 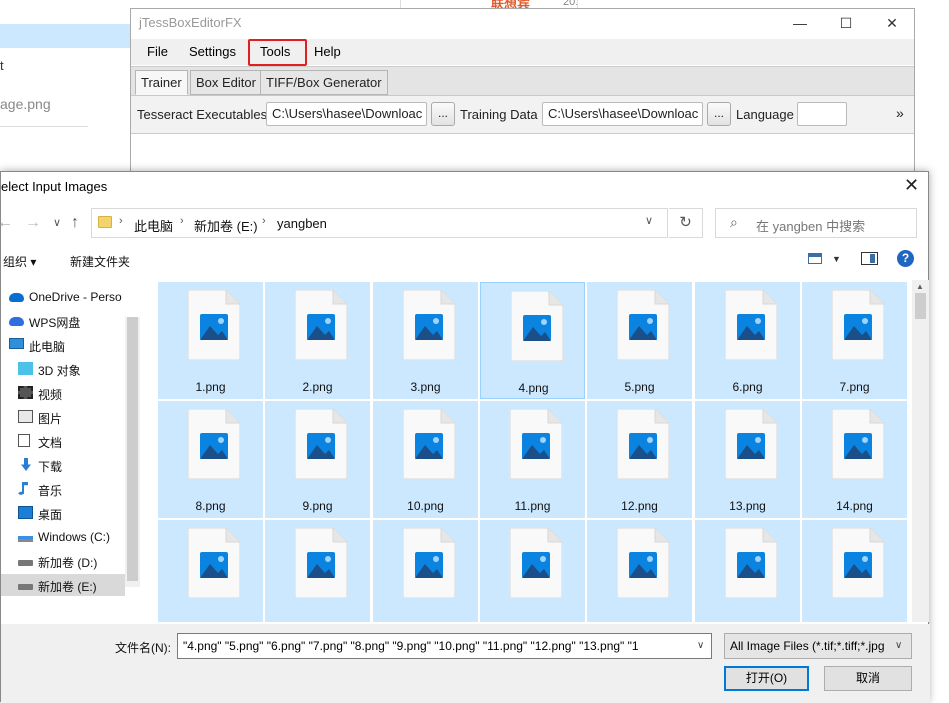 I want to click on filename-dropdown-icon: ∨, so click(x=700, y=646).